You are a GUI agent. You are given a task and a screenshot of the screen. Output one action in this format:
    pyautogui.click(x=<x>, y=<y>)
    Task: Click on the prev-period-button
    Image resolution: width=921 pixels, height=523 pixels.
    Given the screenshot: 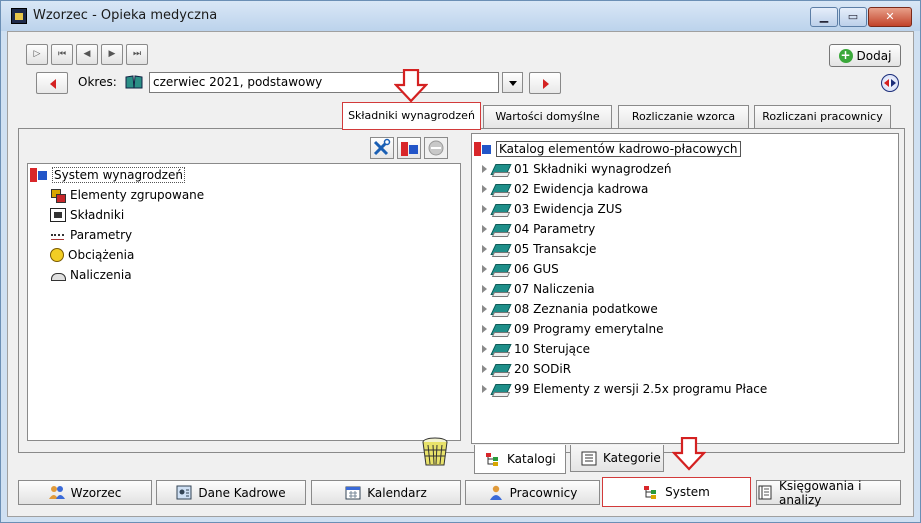 What is the action you would take?
    pyautogui.click(x=52, y=83)
    